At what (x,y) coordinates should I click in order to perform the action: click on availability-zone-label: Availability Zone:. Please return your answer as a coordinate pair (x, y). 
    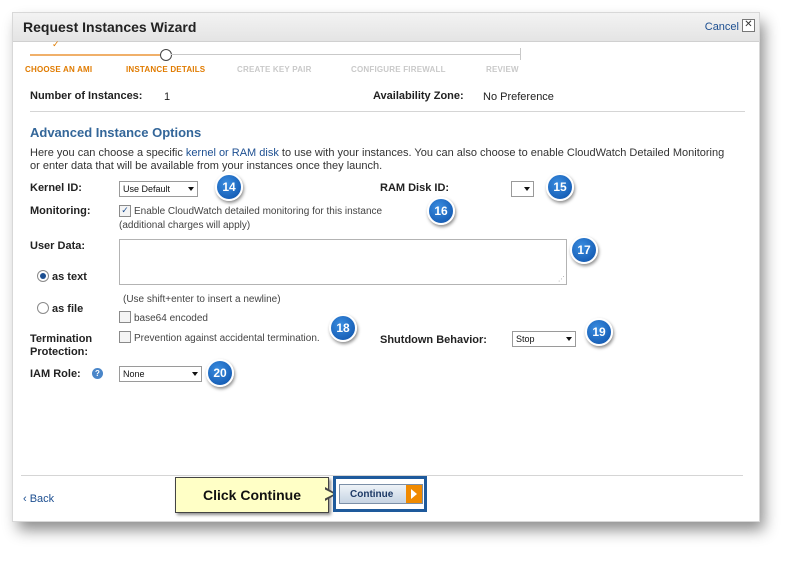
    Looking at the image, I should click on (418, 96).